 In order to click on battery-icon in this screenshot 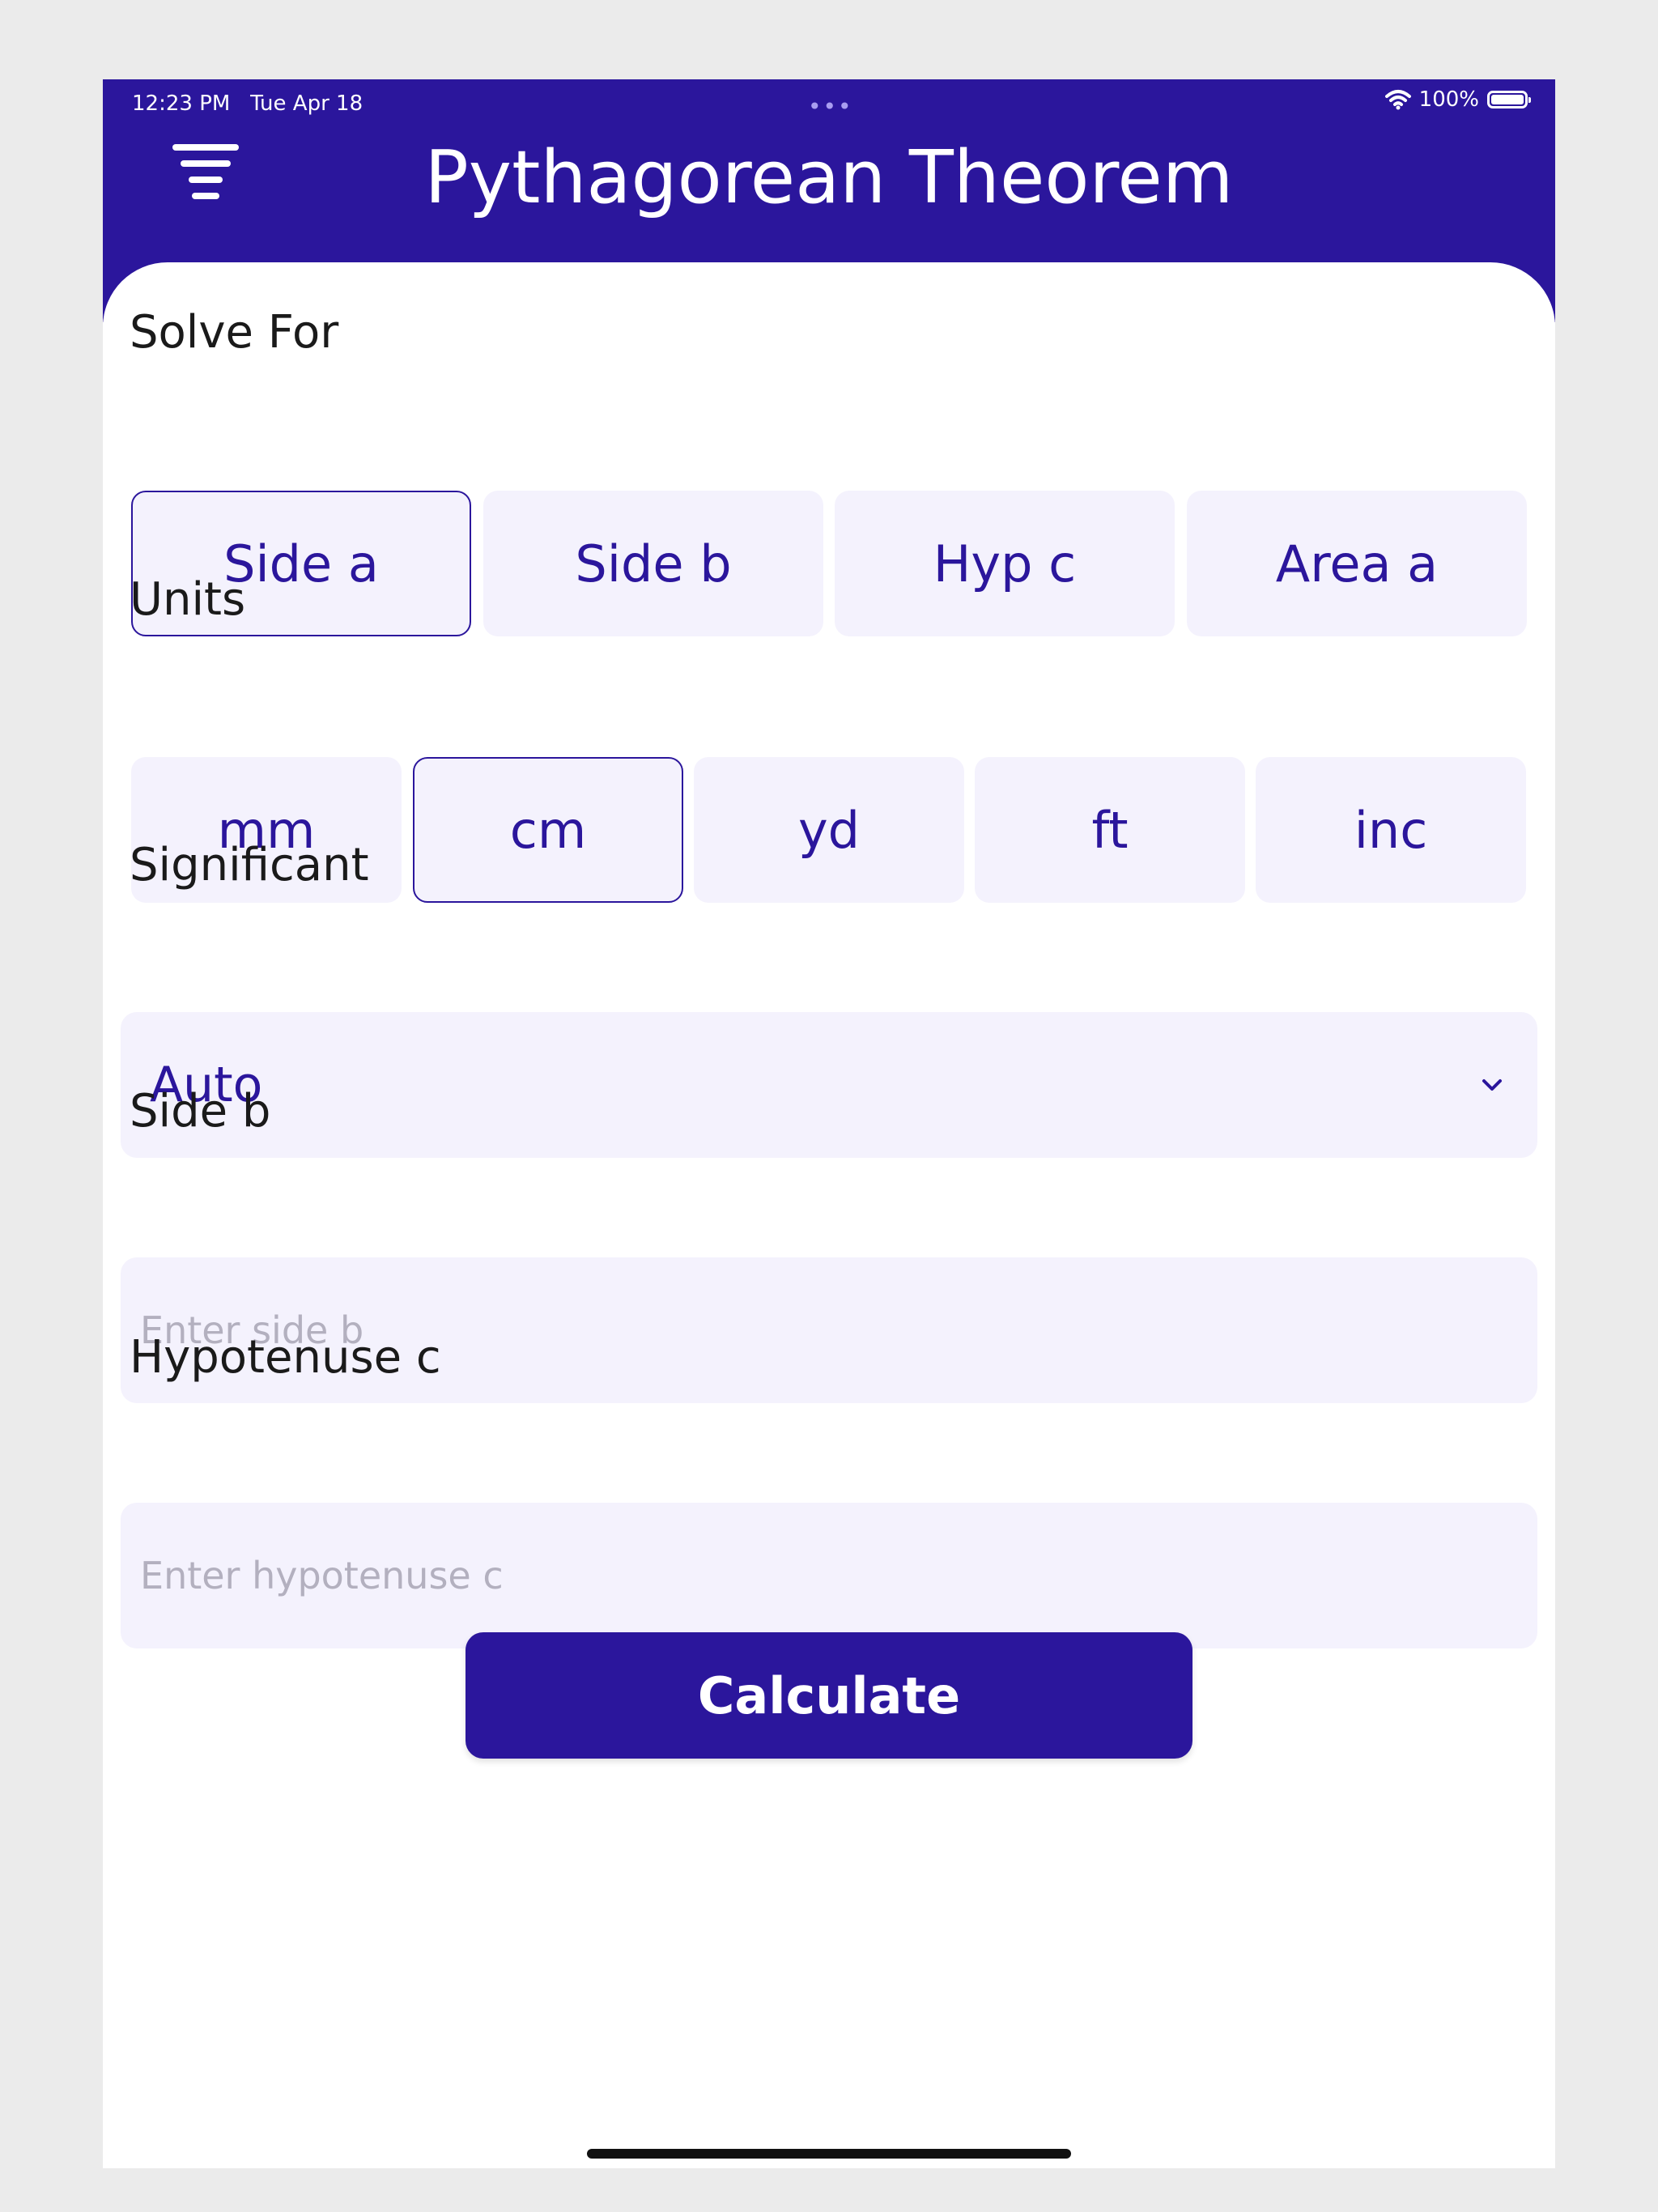, I will do `click(1509, 99)`.